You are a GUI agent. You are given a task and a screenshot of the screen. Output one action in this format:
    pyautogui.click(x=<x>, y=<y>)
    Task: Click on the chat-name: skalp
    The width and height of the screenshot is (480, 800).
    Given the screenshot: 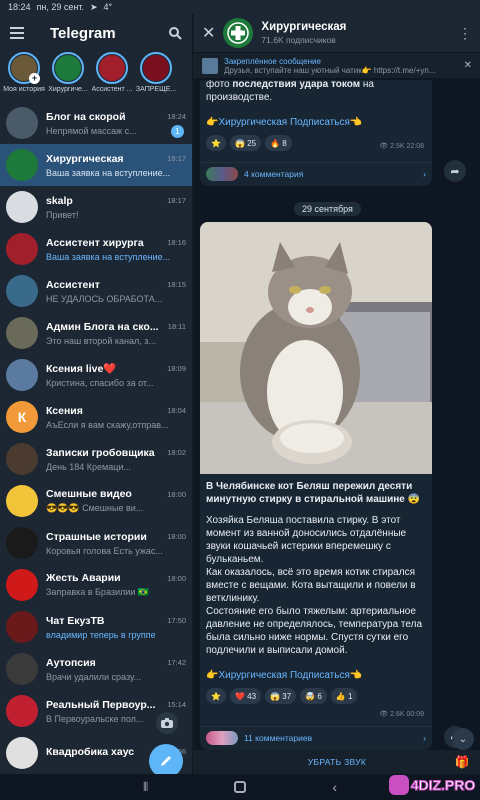 What is the action you would take?
    pyautogui.click(x=59, y=200)
    